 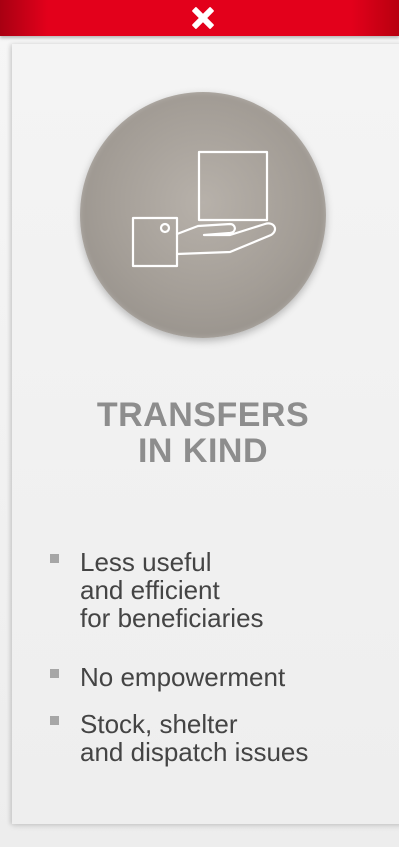 I want to click on list-item-line: and dispatch issues, so click(x=194, y=752).